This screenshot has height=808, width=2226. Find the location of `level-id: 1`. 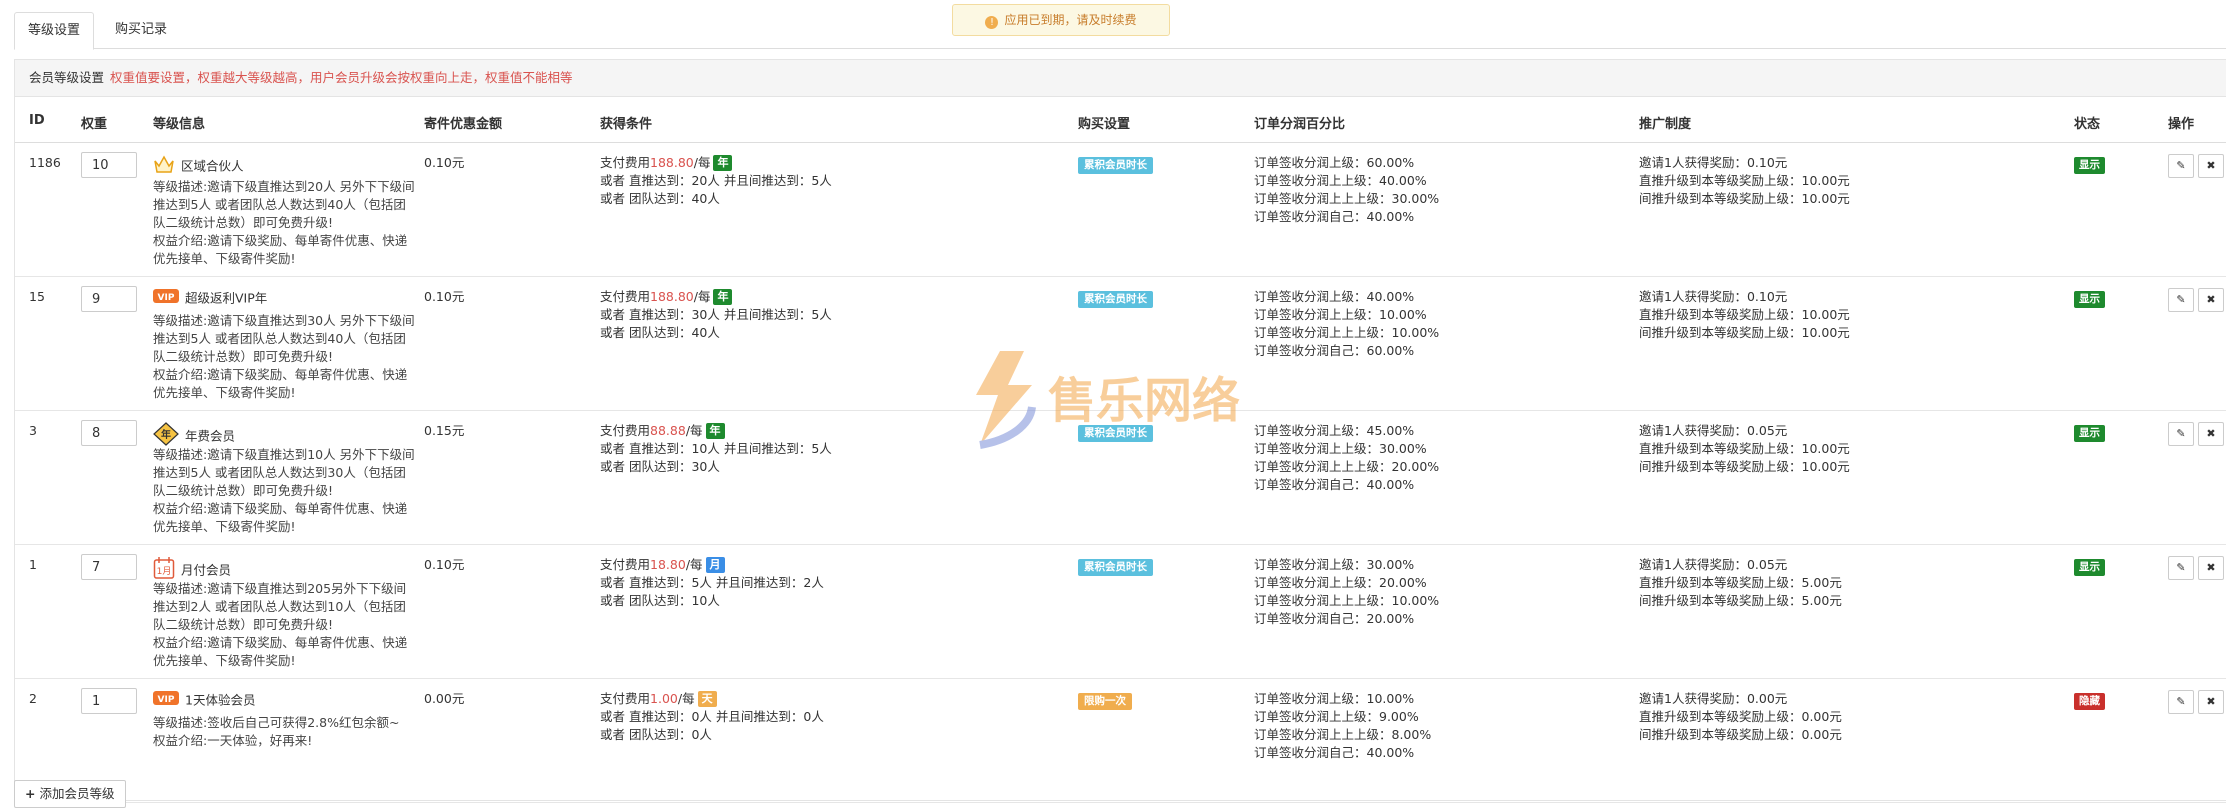

level-id: 1 is located at coordinates (33, 564).